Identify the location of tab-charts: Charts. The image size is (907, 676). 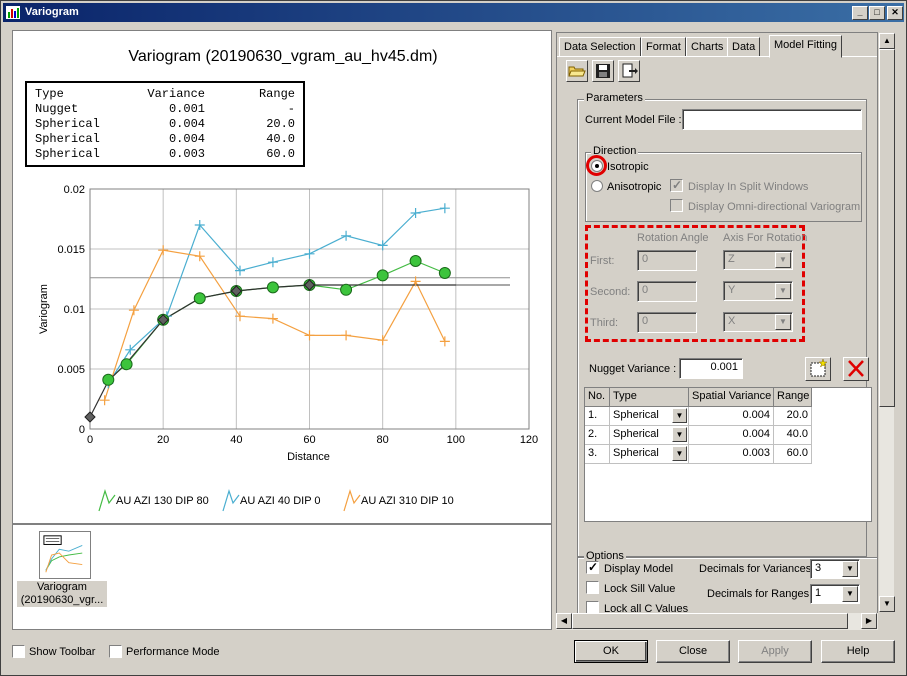
(707, 47).